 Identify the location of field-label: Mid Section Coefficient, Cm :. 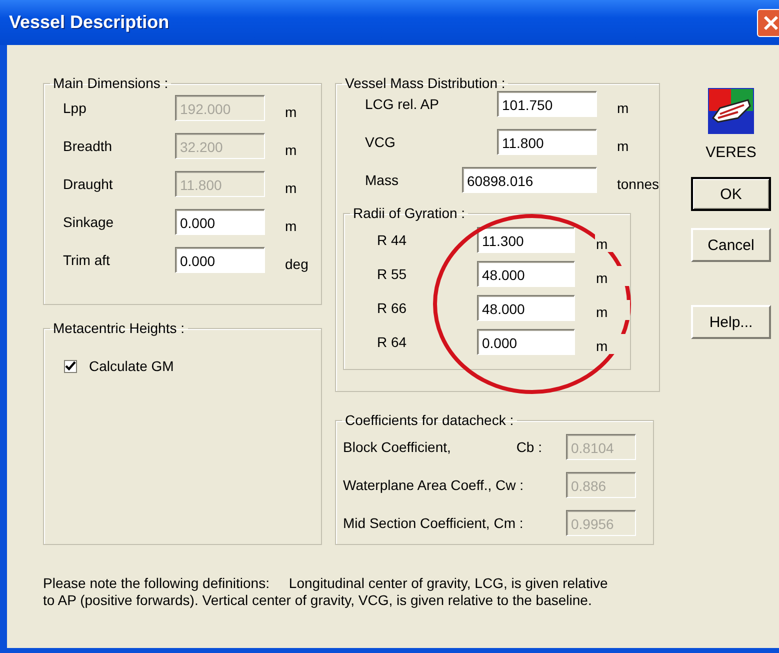
(433, 523).